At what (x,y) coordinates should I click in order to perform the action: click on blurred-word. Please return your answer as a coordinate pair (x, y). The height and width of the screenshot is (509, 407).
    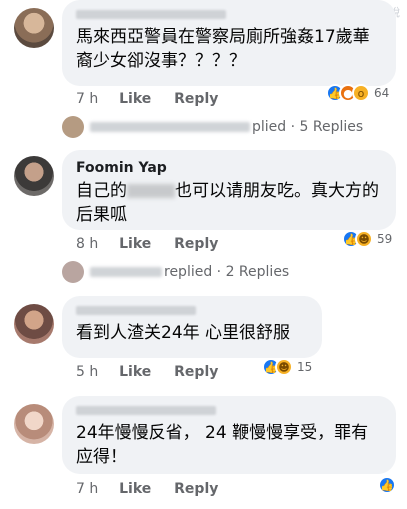
    Looking at the image, I should click on (151, 191).